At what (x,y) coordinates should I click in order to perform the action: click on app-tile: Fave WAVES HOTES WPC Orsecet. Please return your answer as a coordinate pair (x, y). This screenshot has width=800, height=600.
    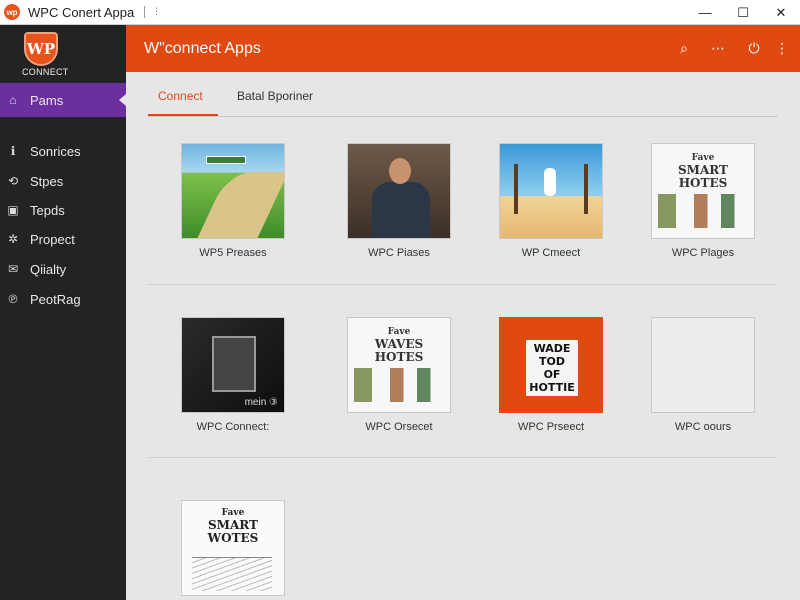
    Looking at the image, I should click on (399, 375).